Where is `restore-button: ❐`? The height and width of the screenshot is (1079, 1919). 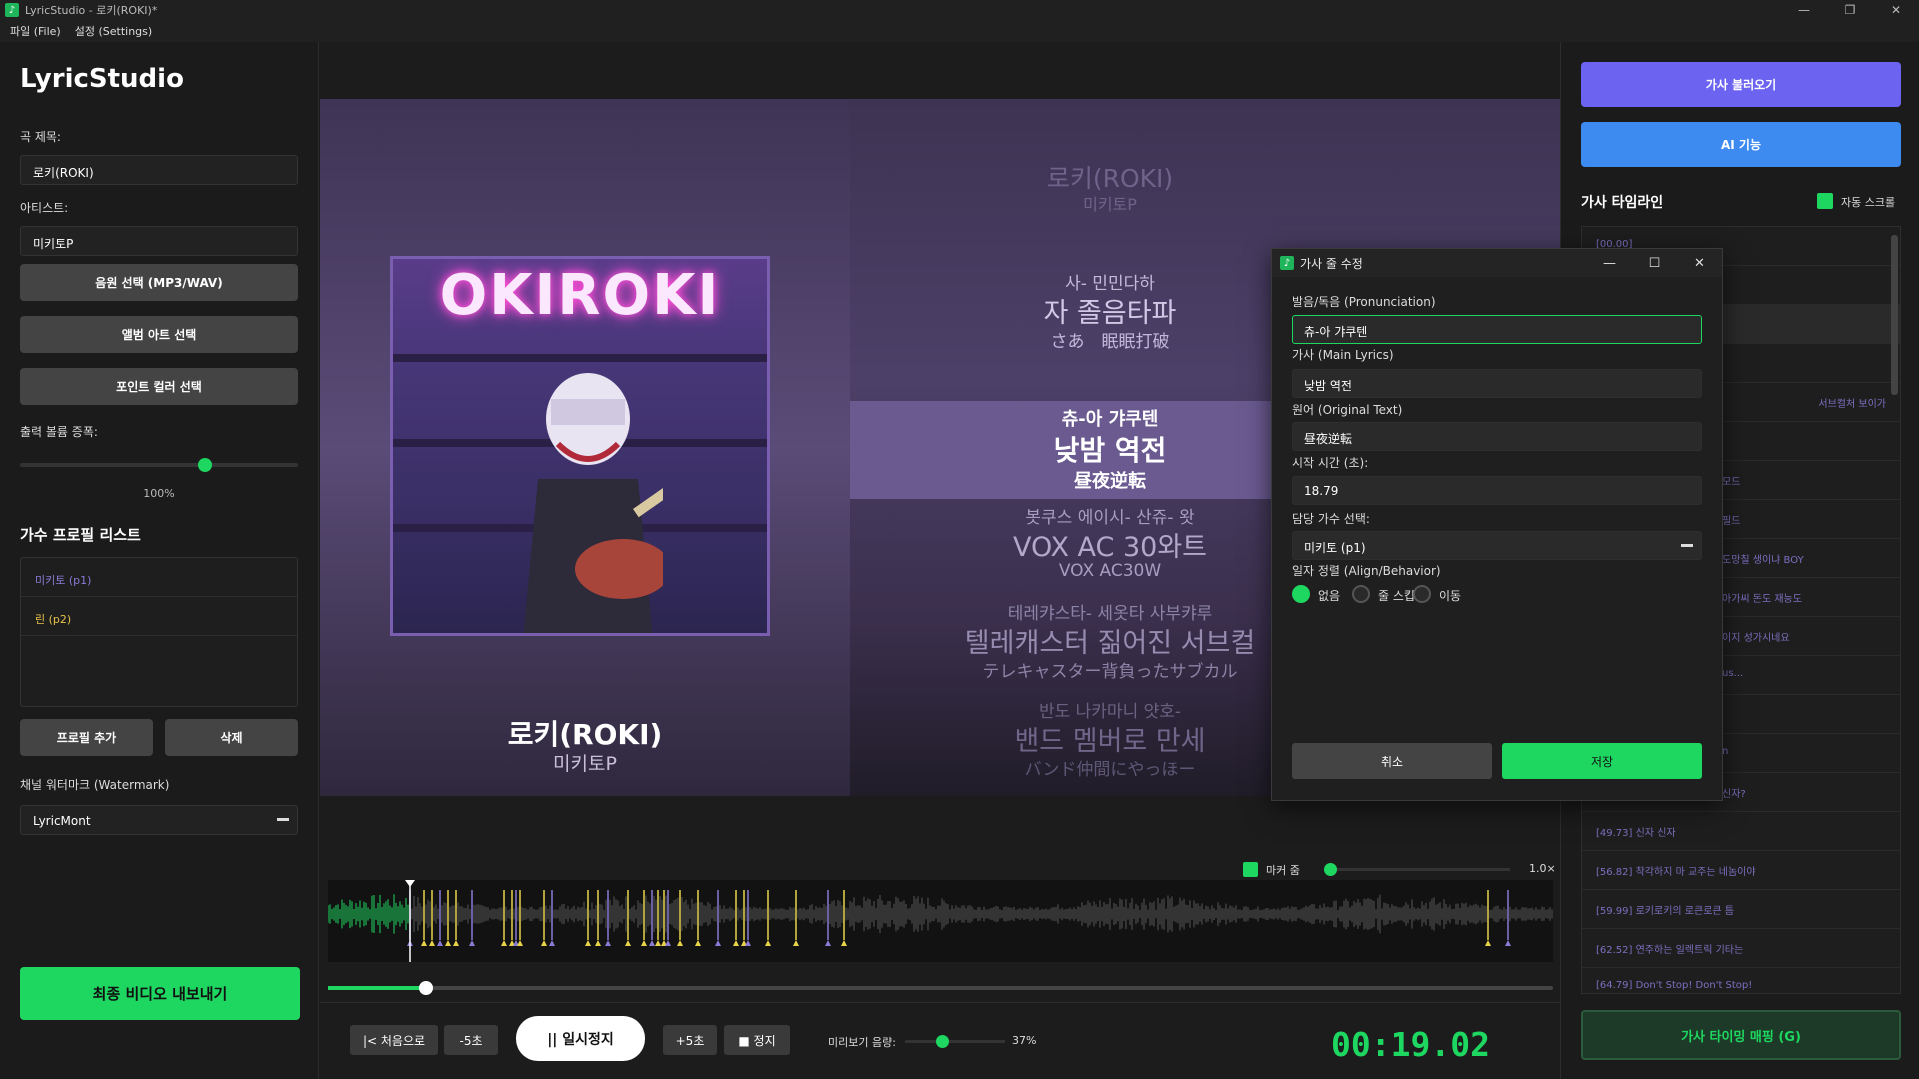
restore-button: ❐ is located at coordinates (1850, 10).